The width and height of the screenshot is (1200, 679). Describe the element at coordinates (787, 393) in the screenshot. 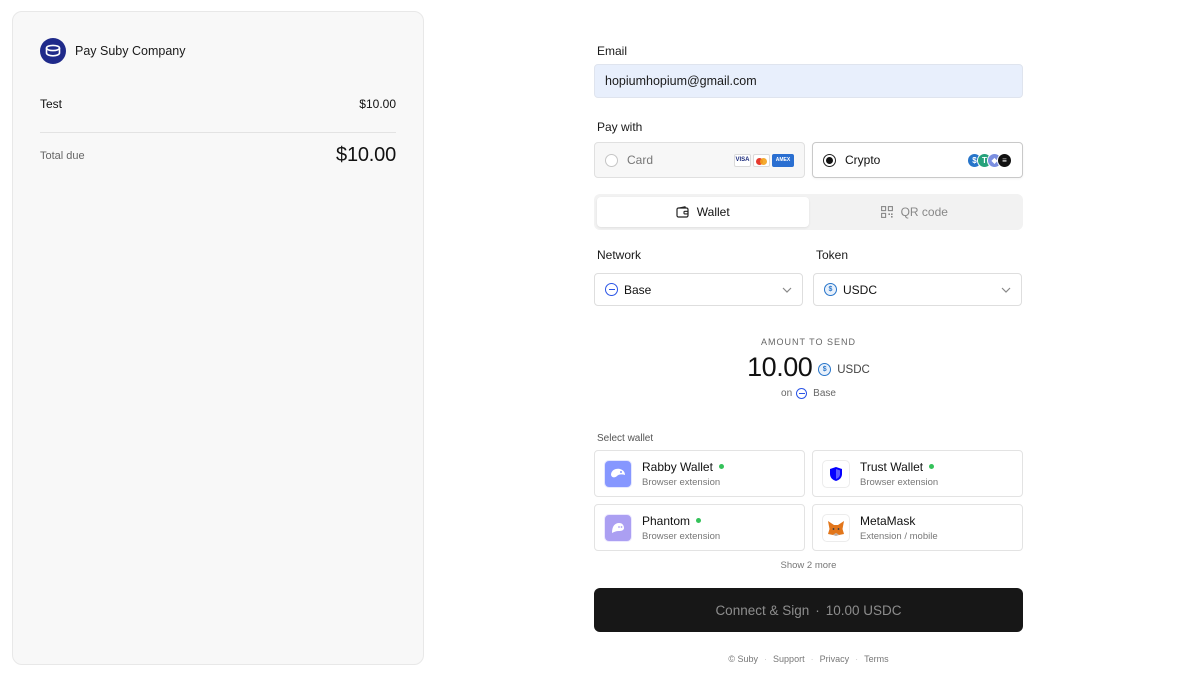

I see `on-label: on` at that location.